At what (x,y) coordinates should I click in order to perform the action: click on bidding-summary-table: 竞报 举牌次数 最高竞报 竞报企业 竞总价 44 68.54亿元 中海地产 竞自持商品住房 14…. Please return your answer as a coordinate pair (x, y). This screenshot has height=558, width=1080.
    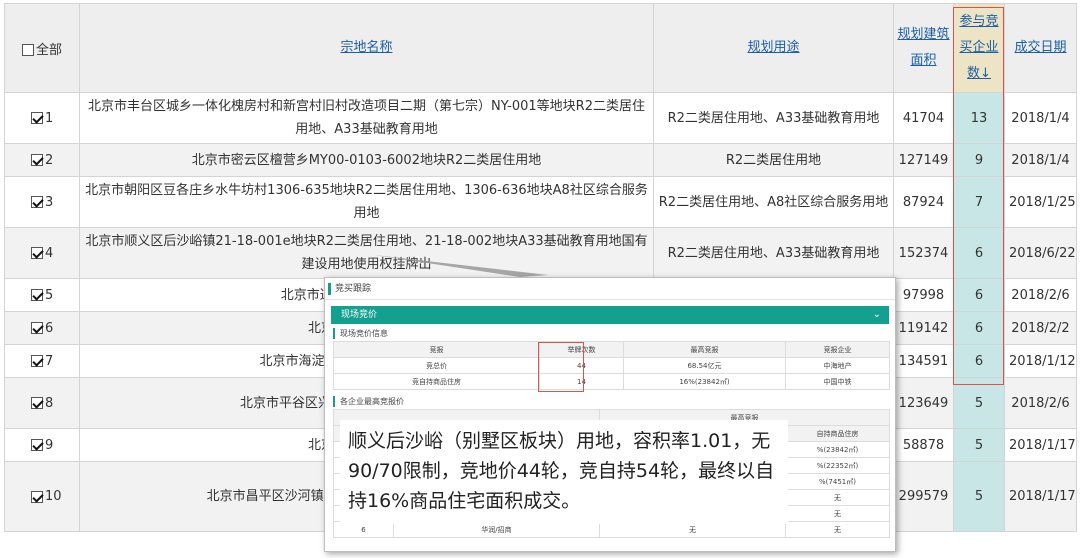
    Looking at the image, I should click on (611, 365).